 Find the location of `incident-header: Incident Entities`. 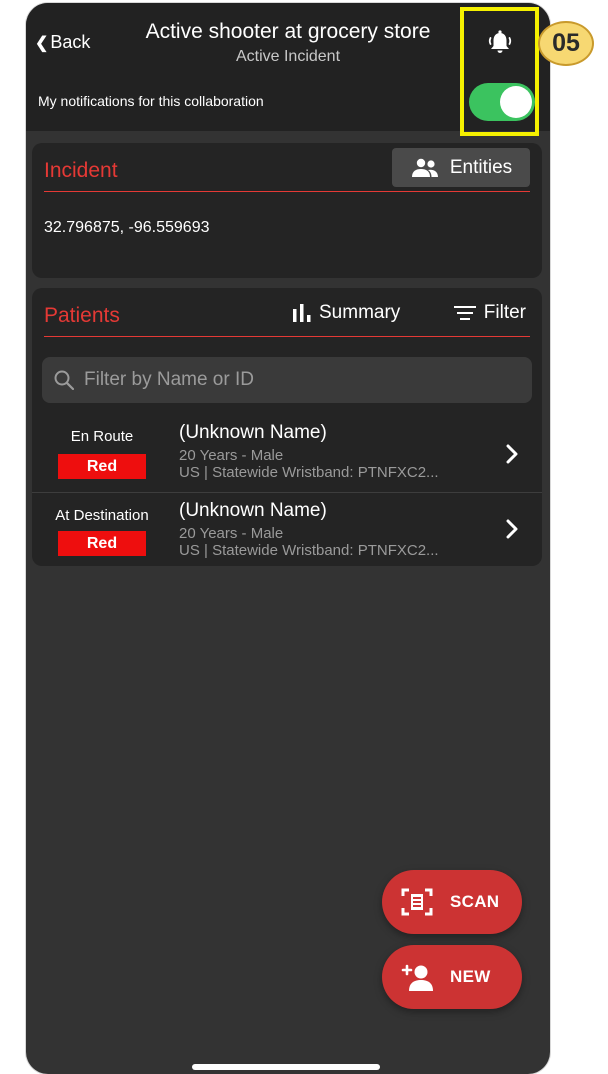

incident-header: Incident Entities is located at coordinates (287, 167).